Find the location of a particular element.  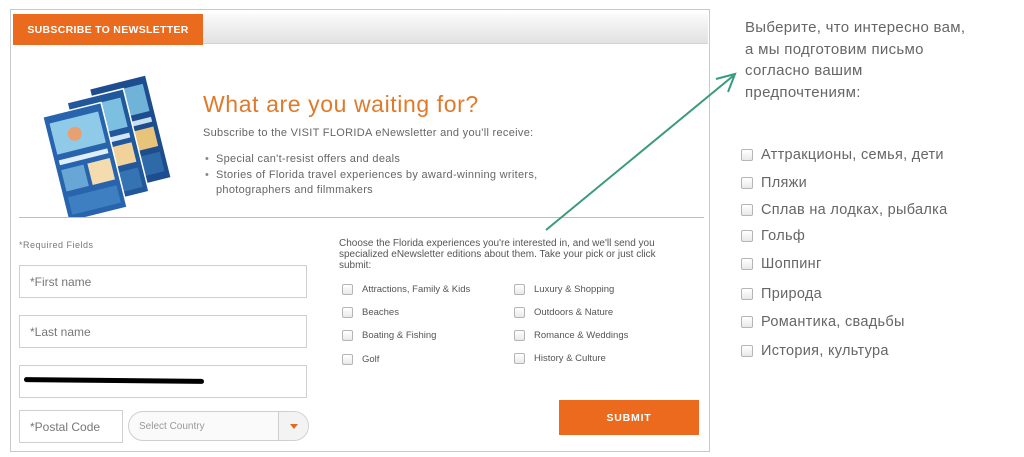

benefit-line: photographers and filmmakers is located at coordinates (294, 190).